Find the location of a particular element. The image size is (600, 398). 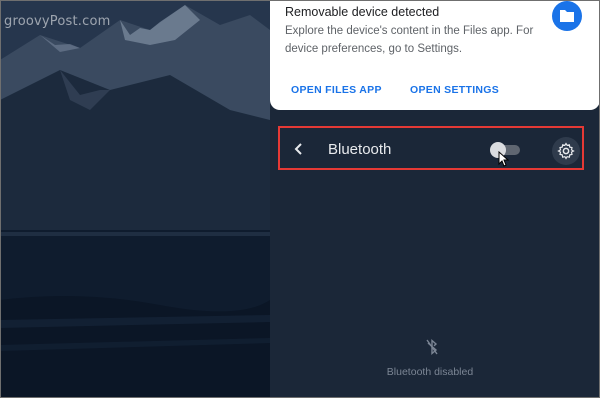

bluetooth-status-text: Bluetooth disabled is located at coordinates (430, 372).